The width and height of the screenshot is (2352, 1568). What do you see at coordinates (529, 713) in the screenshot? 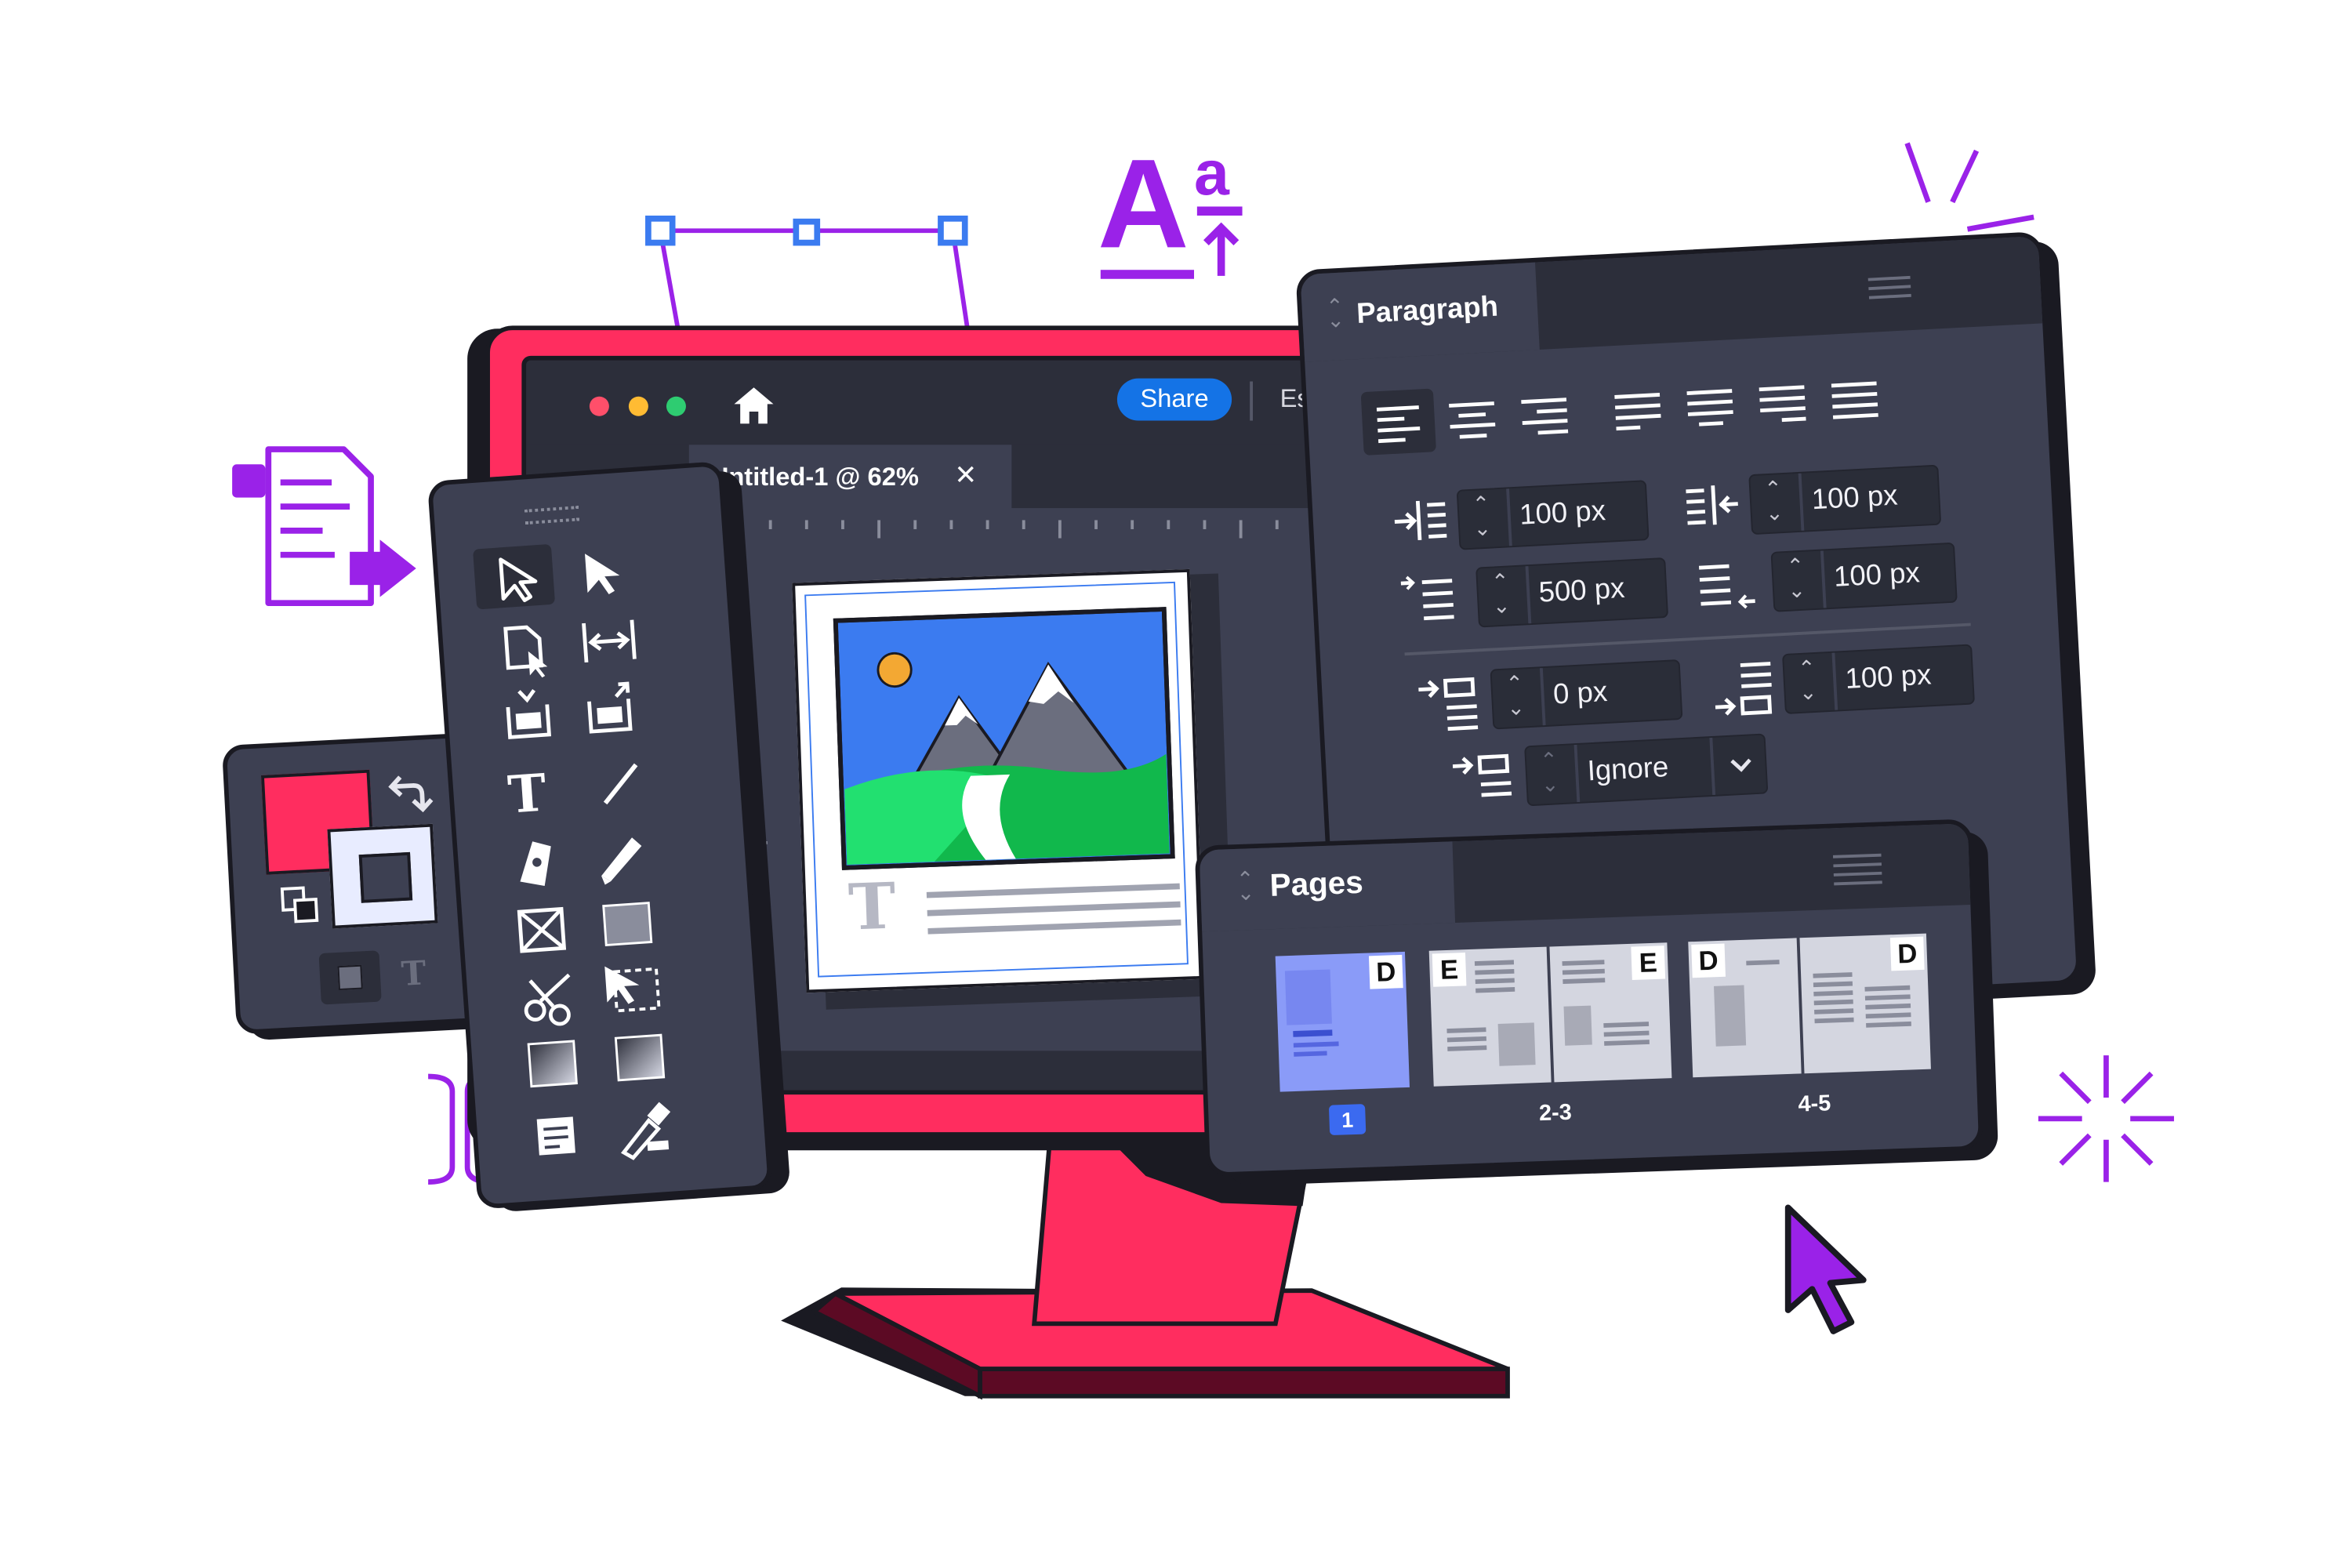
I see `content-collector-tool-icon` at bounding box center [529, 713].